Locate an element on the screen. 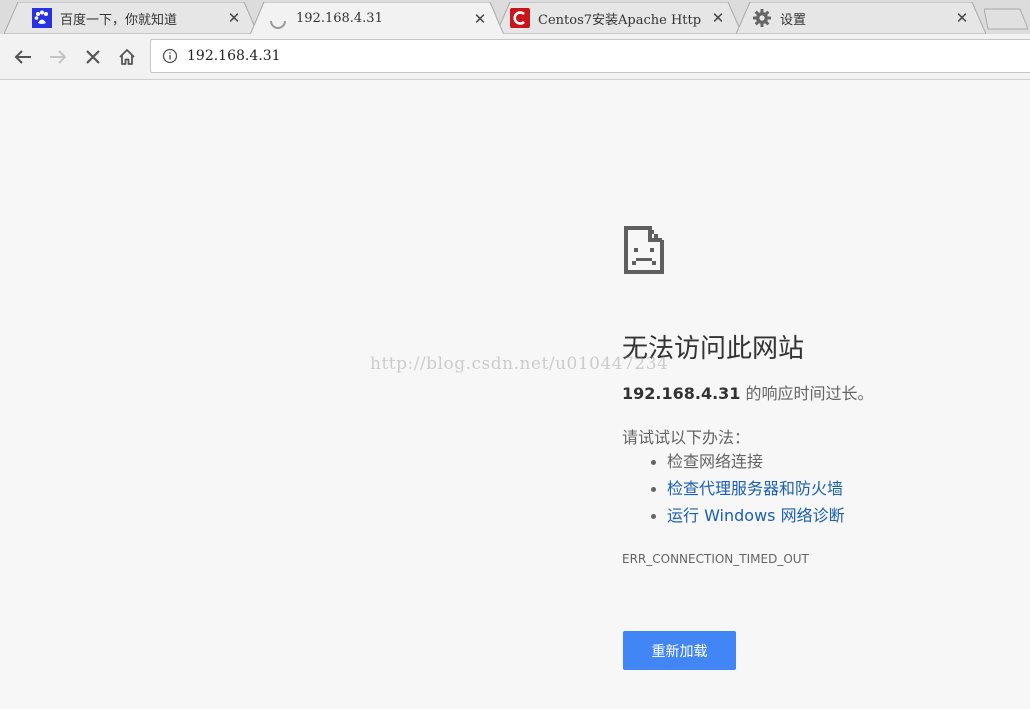 The image size is (1030, 709). back-button is located at coordinates (23, 57).